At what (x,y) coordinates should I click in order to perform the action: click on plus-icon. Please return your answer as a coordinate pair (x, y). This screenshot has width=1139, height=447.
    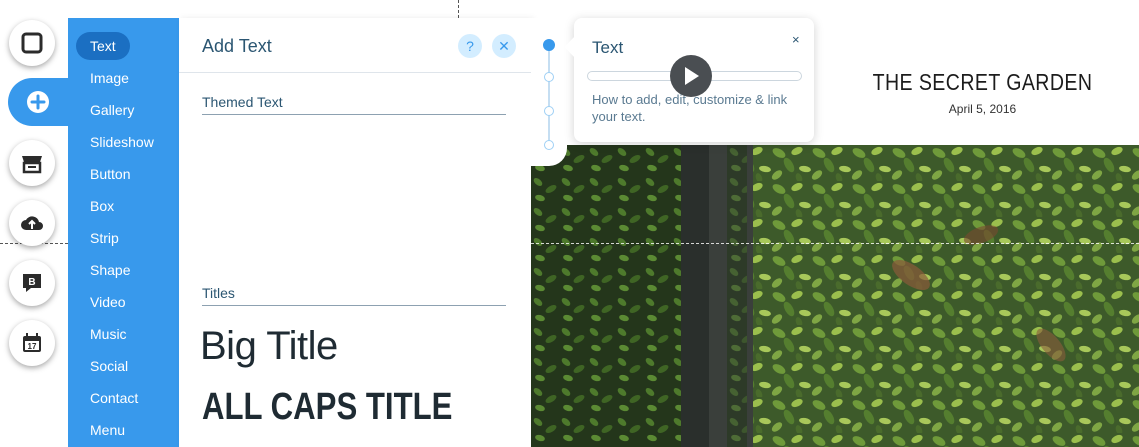
    Looking at the image, I should click on (38, 102).